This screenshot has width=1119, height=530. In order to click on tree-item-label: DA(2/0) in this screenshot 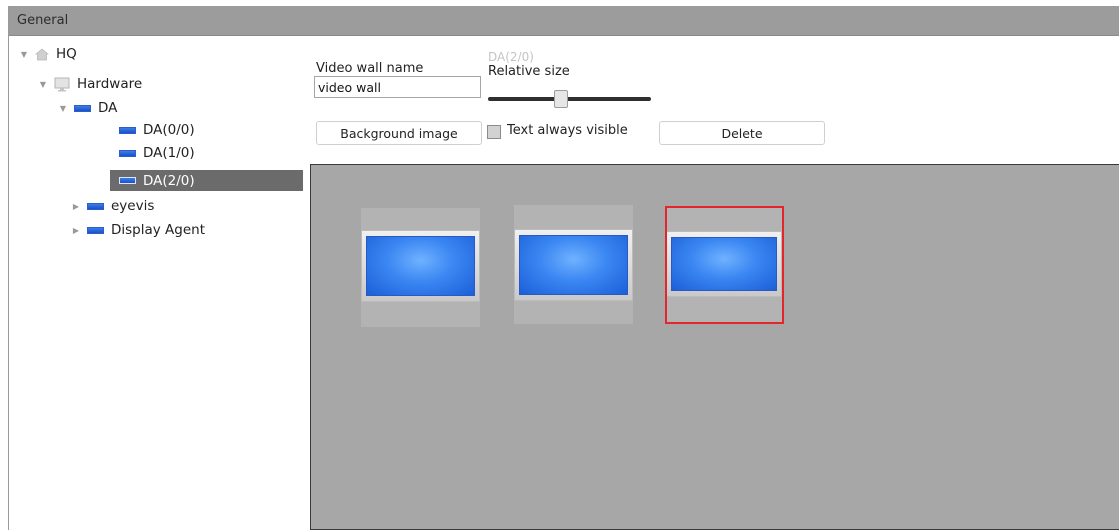, I will do `click(169, 180)`.